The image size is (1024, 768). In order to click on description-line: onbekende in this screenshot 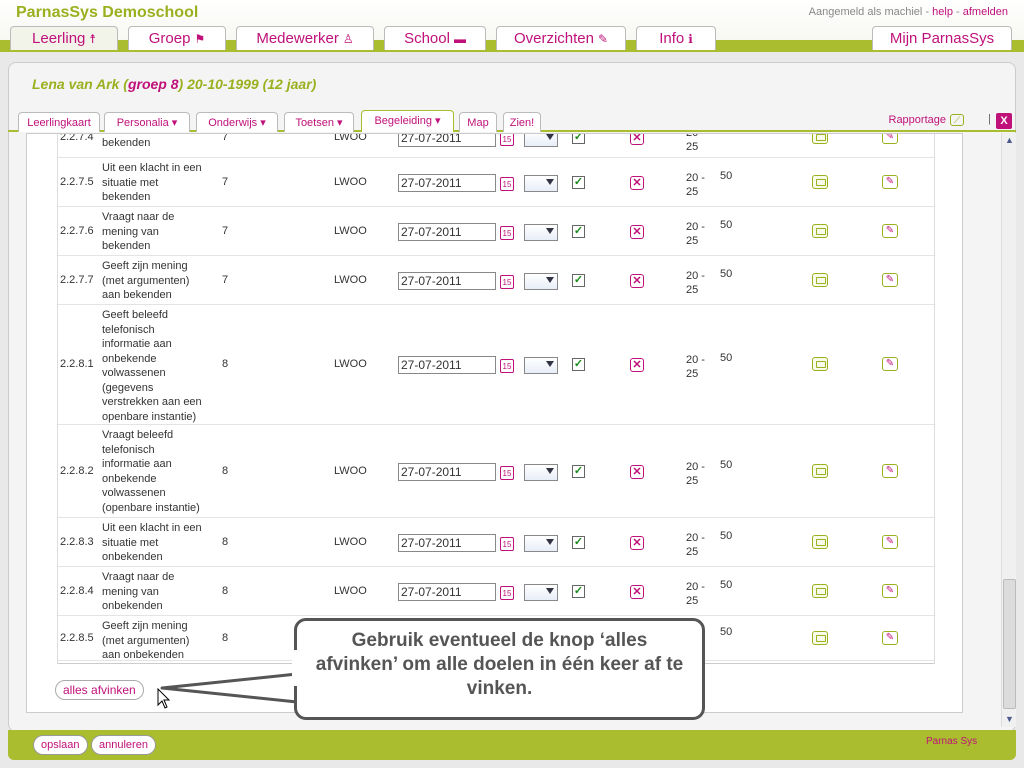, I will do `click(129, 358)`.